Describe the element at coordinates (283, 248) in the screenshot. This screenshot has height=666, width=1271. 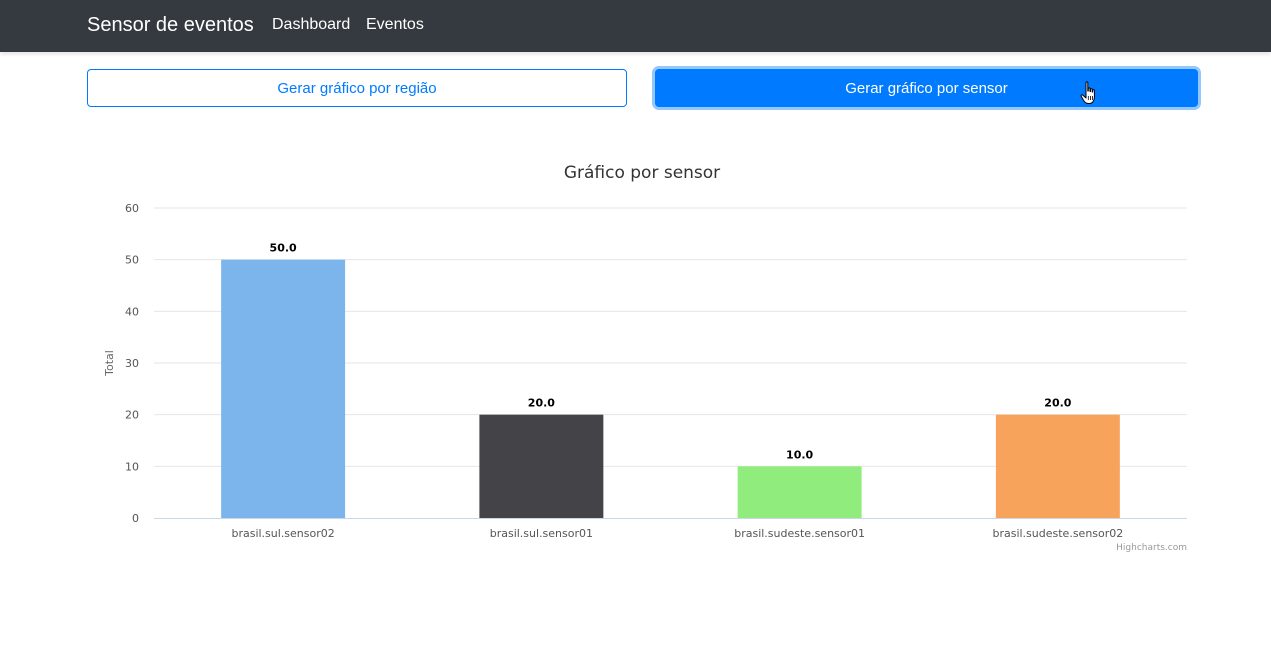
I see `data-label: 50.0` at that location.